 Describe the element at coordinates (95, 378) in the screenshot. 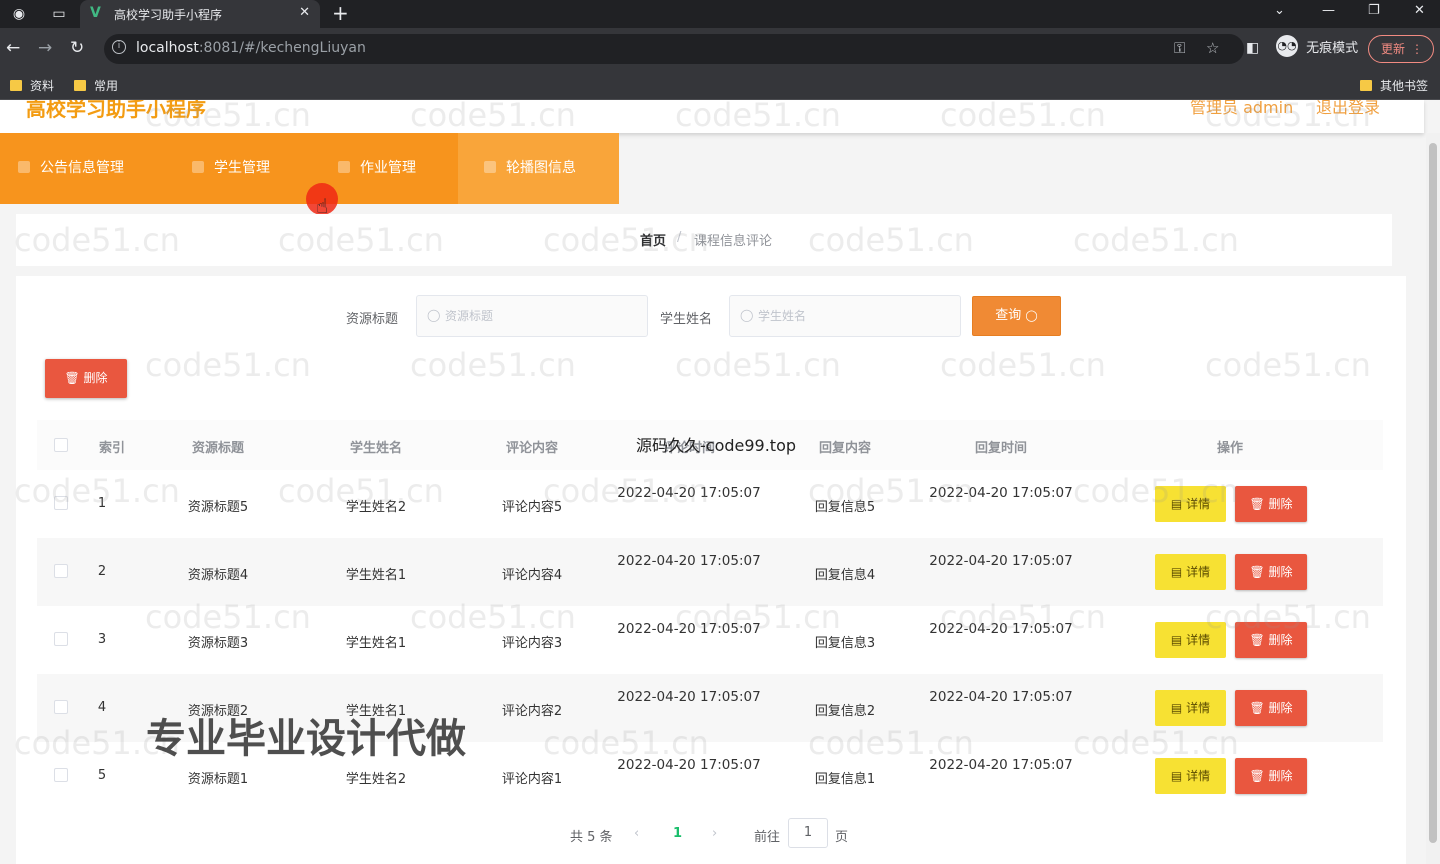

I see `bulk-delete-label: 删除` at that location.